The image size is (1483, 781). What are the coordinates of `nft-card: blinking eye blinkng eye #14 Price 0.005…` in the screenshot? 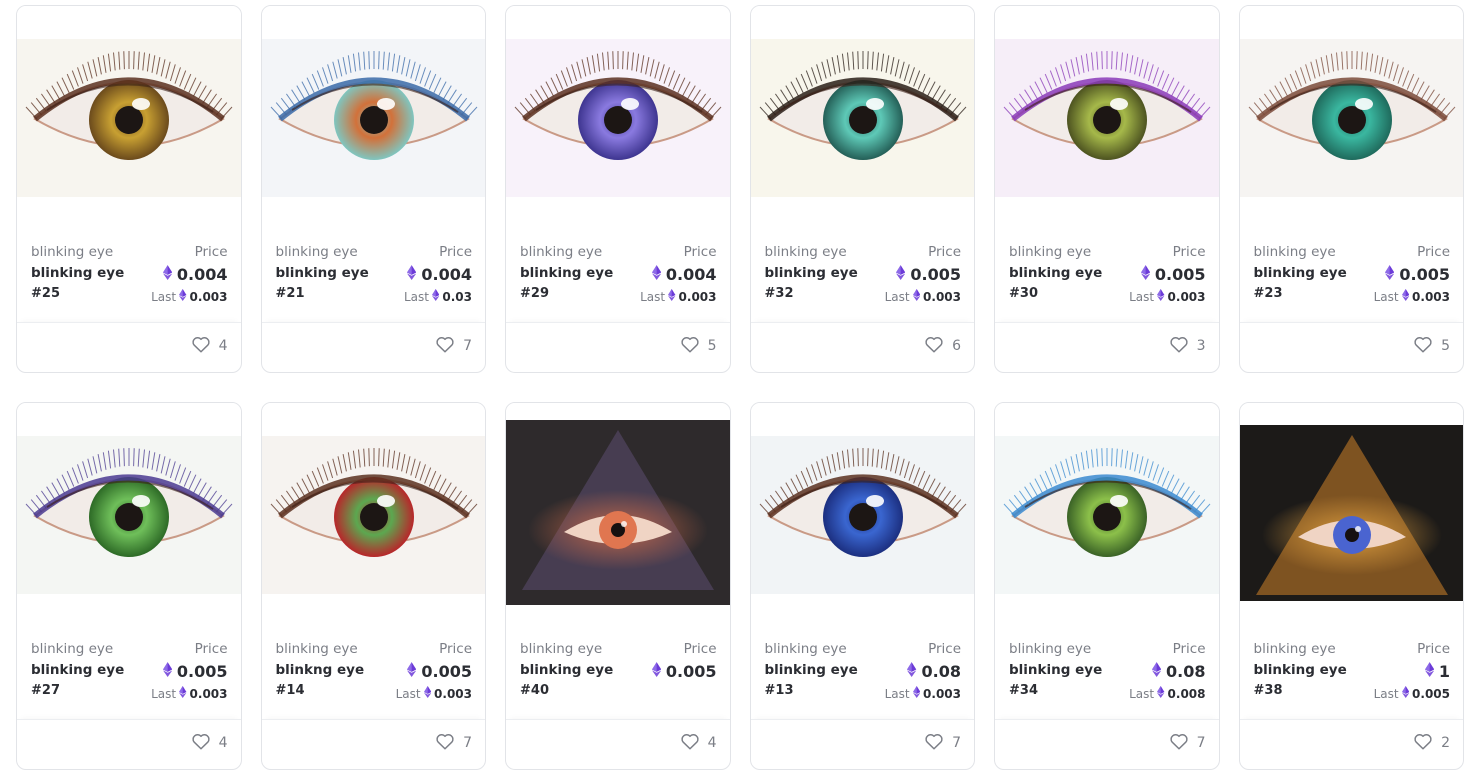 It's located at (373, 586).